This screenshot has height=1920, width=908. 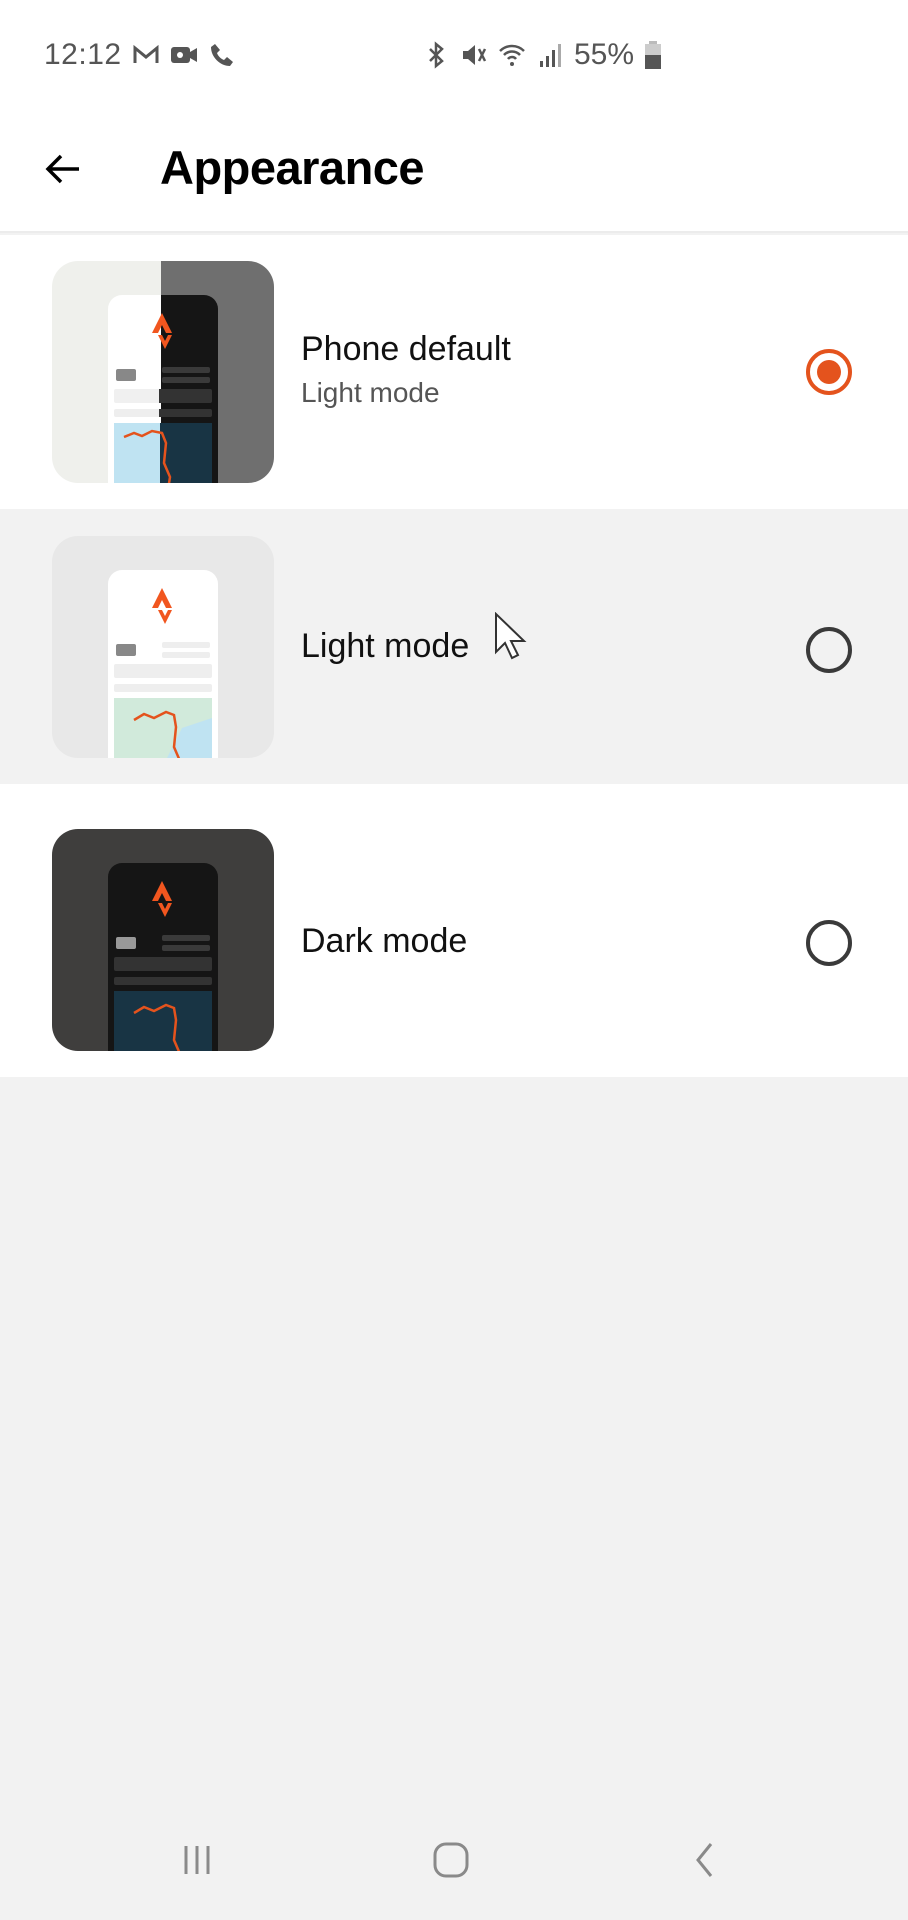 What do you see at coordinates (829, 372) in the screenshot?
I see `radio-phone-default` at bounding box center [829, 372].